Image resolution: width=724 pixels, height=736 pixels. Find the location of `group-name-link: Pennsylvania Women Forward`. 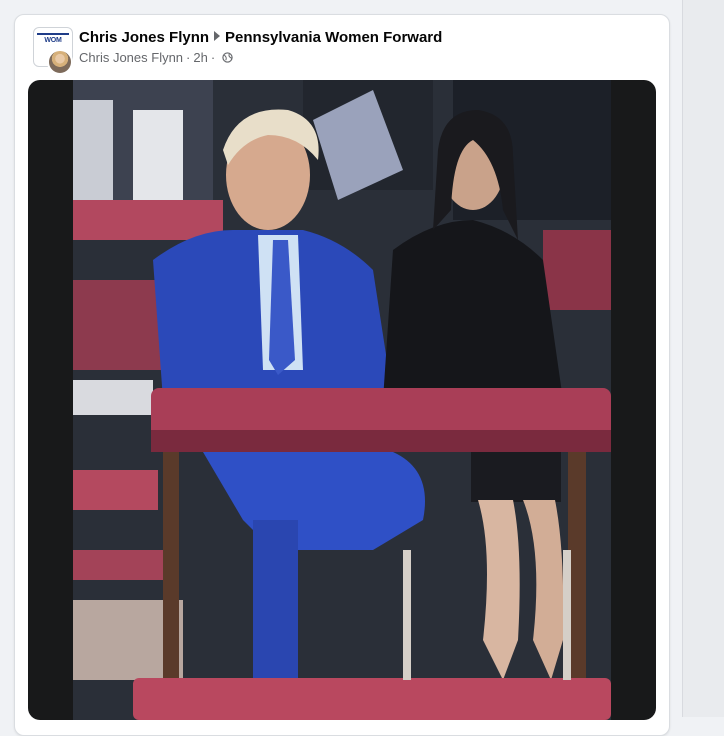

group-name-link: Pennsylvania Women Forward is located at coordinates (333, 37).